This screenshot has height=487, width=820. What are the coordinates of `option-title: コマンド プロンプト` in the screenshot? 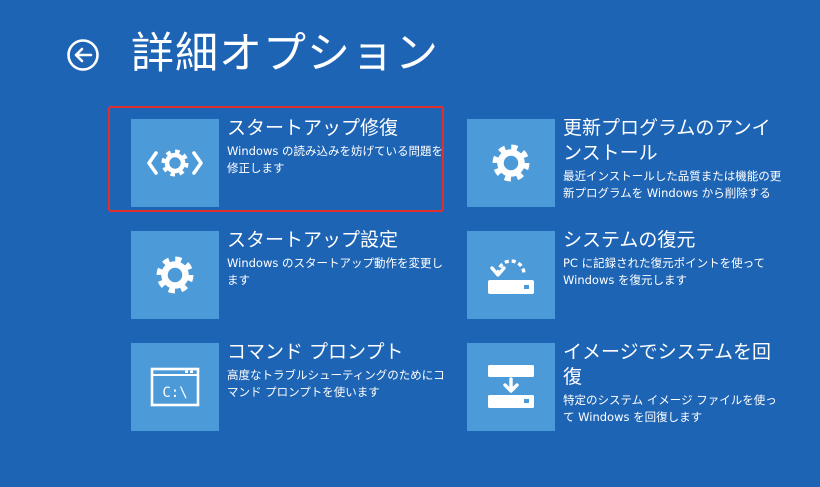 It's located at (315, 352).